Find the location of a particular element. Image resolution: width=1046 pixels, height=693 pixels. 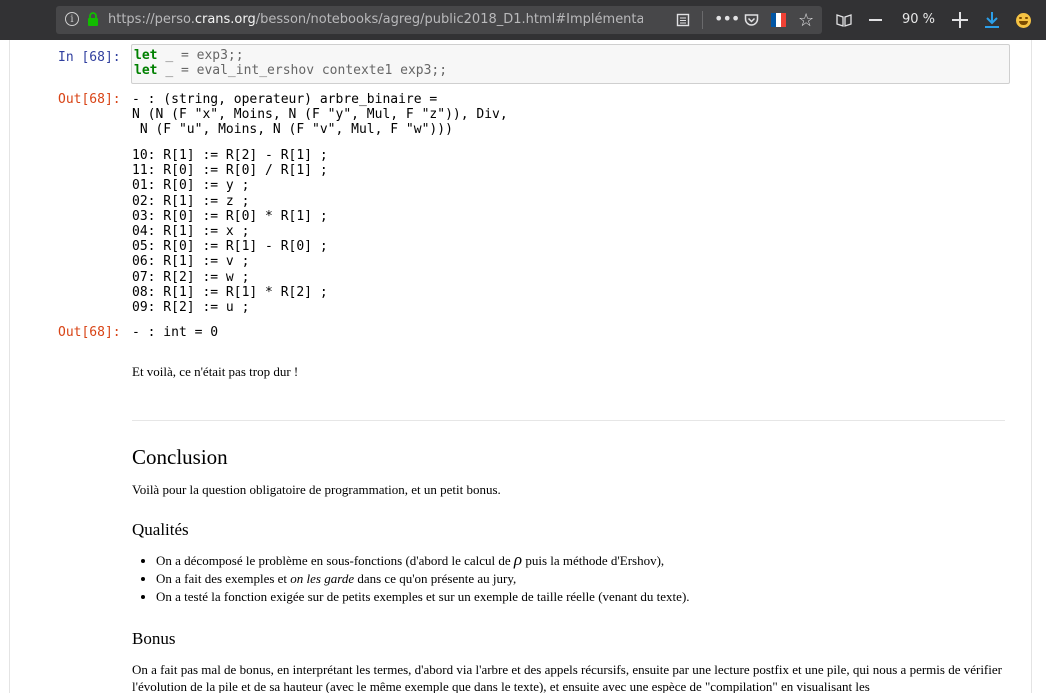

library-icon is located at coordinates (844, 20).